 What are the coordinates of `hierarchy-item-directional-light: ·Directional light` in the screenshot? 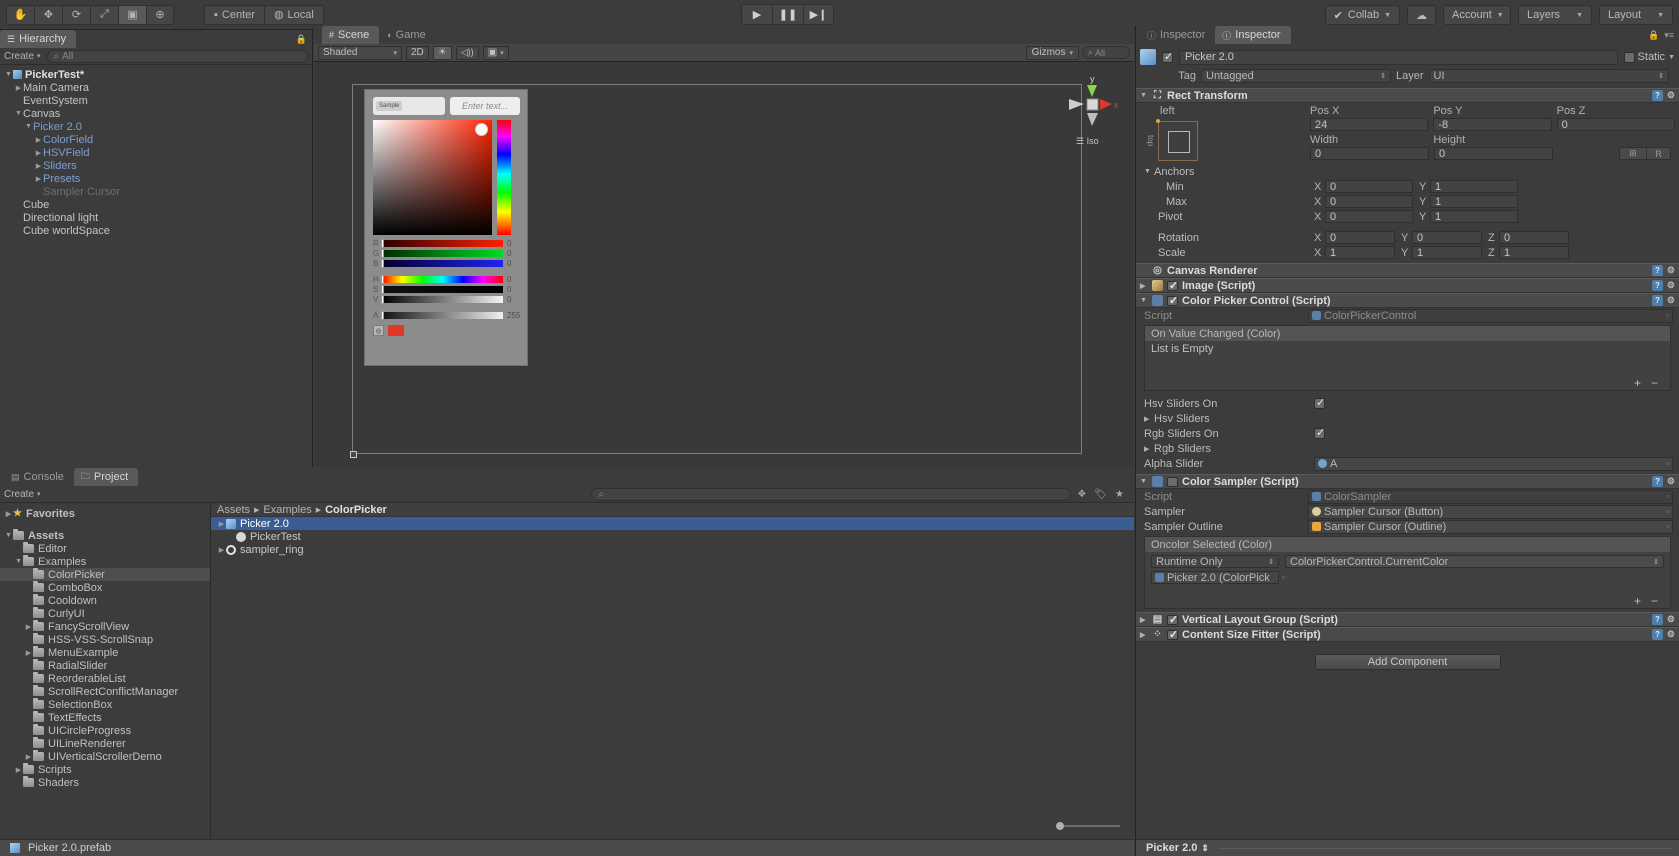 It's located at (156, 217).